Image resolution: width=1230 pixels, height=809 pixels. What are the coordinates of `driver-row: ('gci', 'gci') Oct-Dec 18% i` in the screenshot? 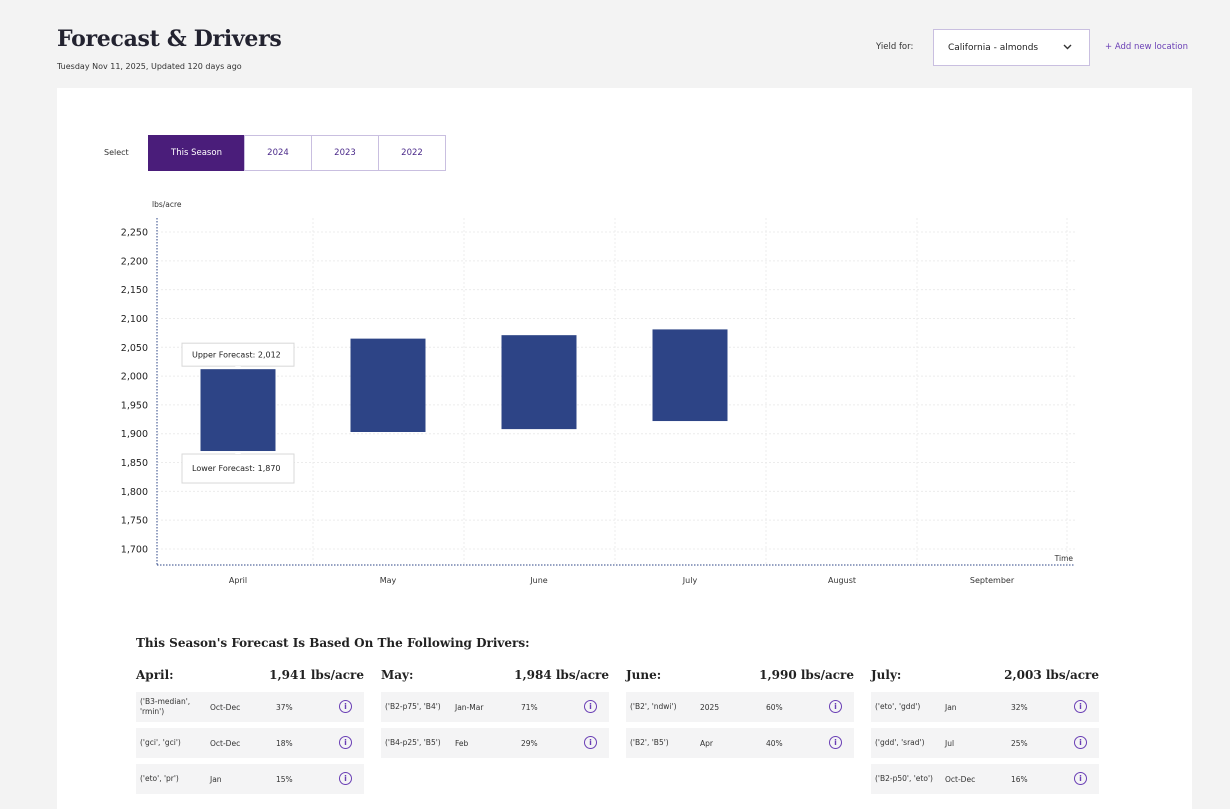 It's located at (250, 743).